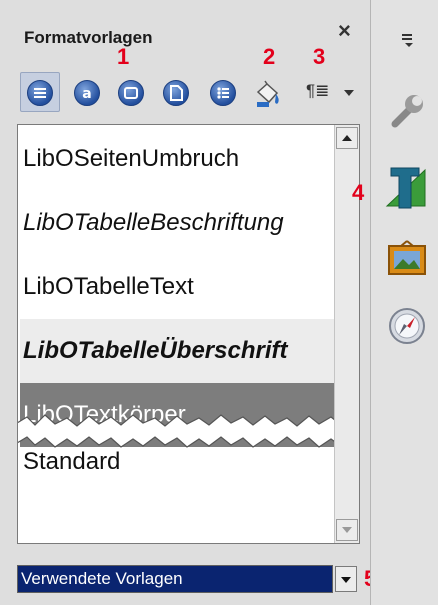  What do you see at coordinates (176, 93) in the screenshot?
I see `page-styles-icon` at bounding box center [176, 93].